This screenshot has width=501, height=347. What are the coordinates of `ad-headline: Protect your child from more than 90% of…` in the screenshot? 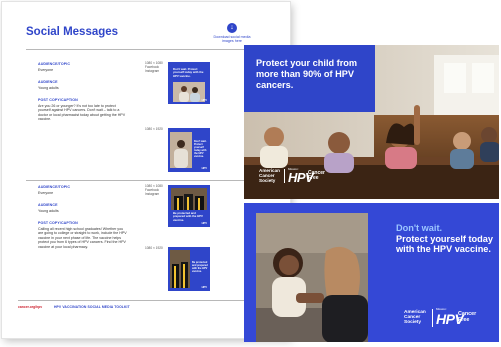 It's located at (307, 74).